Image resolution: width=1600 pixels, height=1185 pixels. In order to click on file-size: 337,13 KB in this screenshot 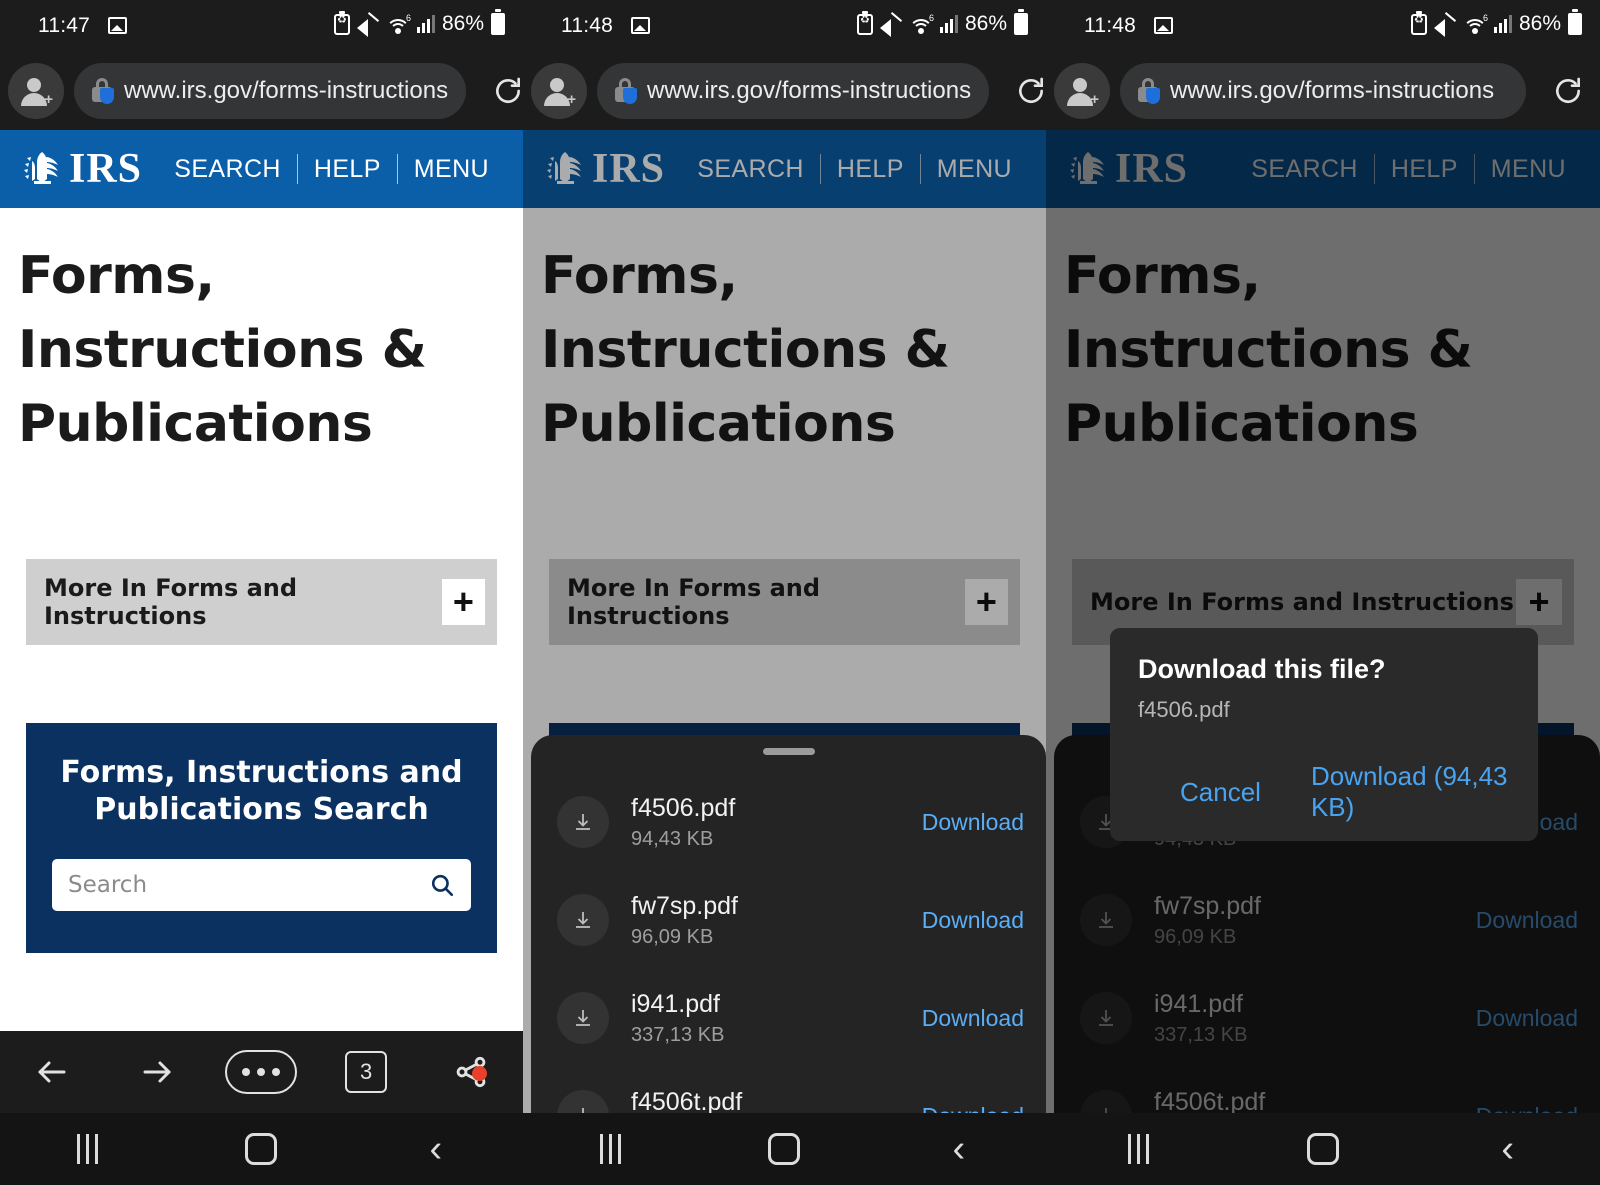, I will do `click(1201, 1034)`.